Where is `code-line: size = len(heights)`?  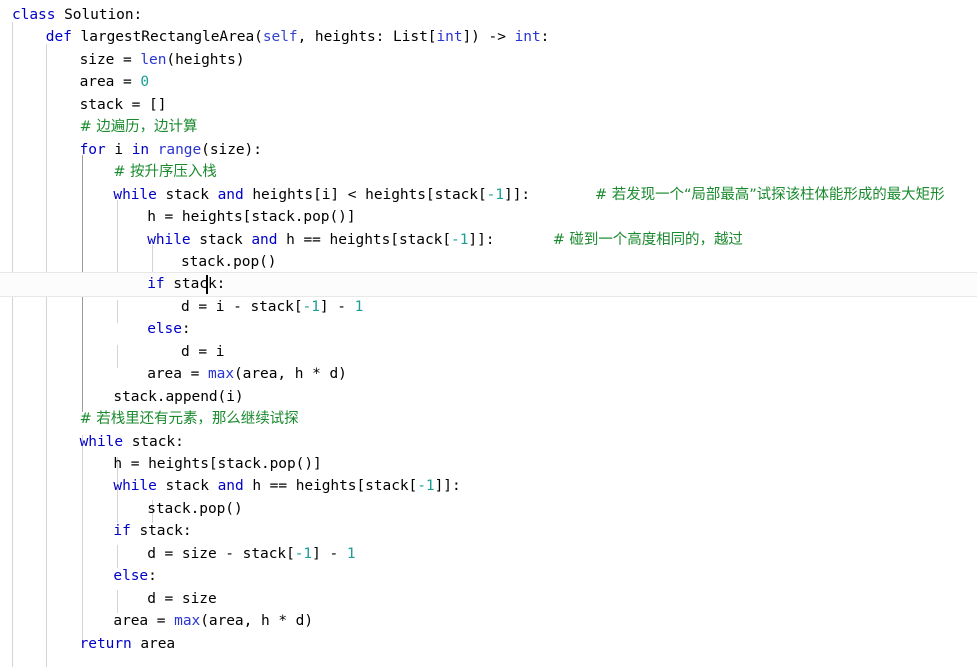 code-line: size = len(heights) is located at coordinates (162, 60).